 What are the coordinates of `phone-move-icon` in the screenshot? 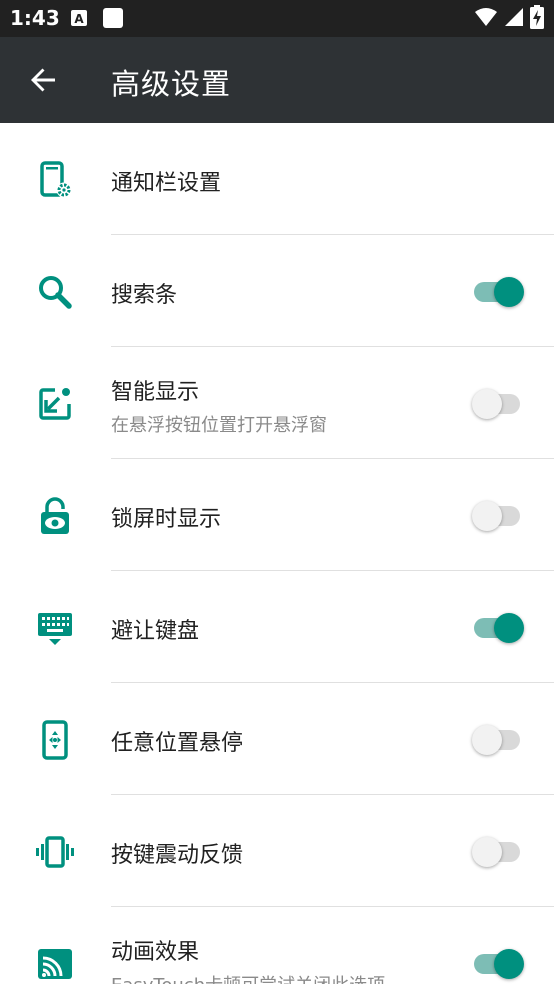 It's located at (55, 740).